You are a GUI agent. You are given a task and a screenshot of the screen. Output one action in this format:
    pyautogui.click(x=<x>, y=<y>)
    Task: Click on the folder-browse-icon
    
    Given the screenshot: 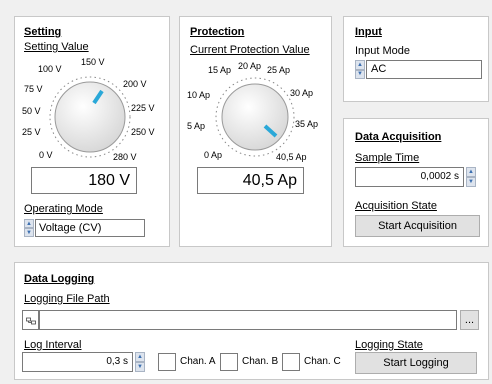 What is the action you would take?
    pyautogui.click(x=30, y=320)
    